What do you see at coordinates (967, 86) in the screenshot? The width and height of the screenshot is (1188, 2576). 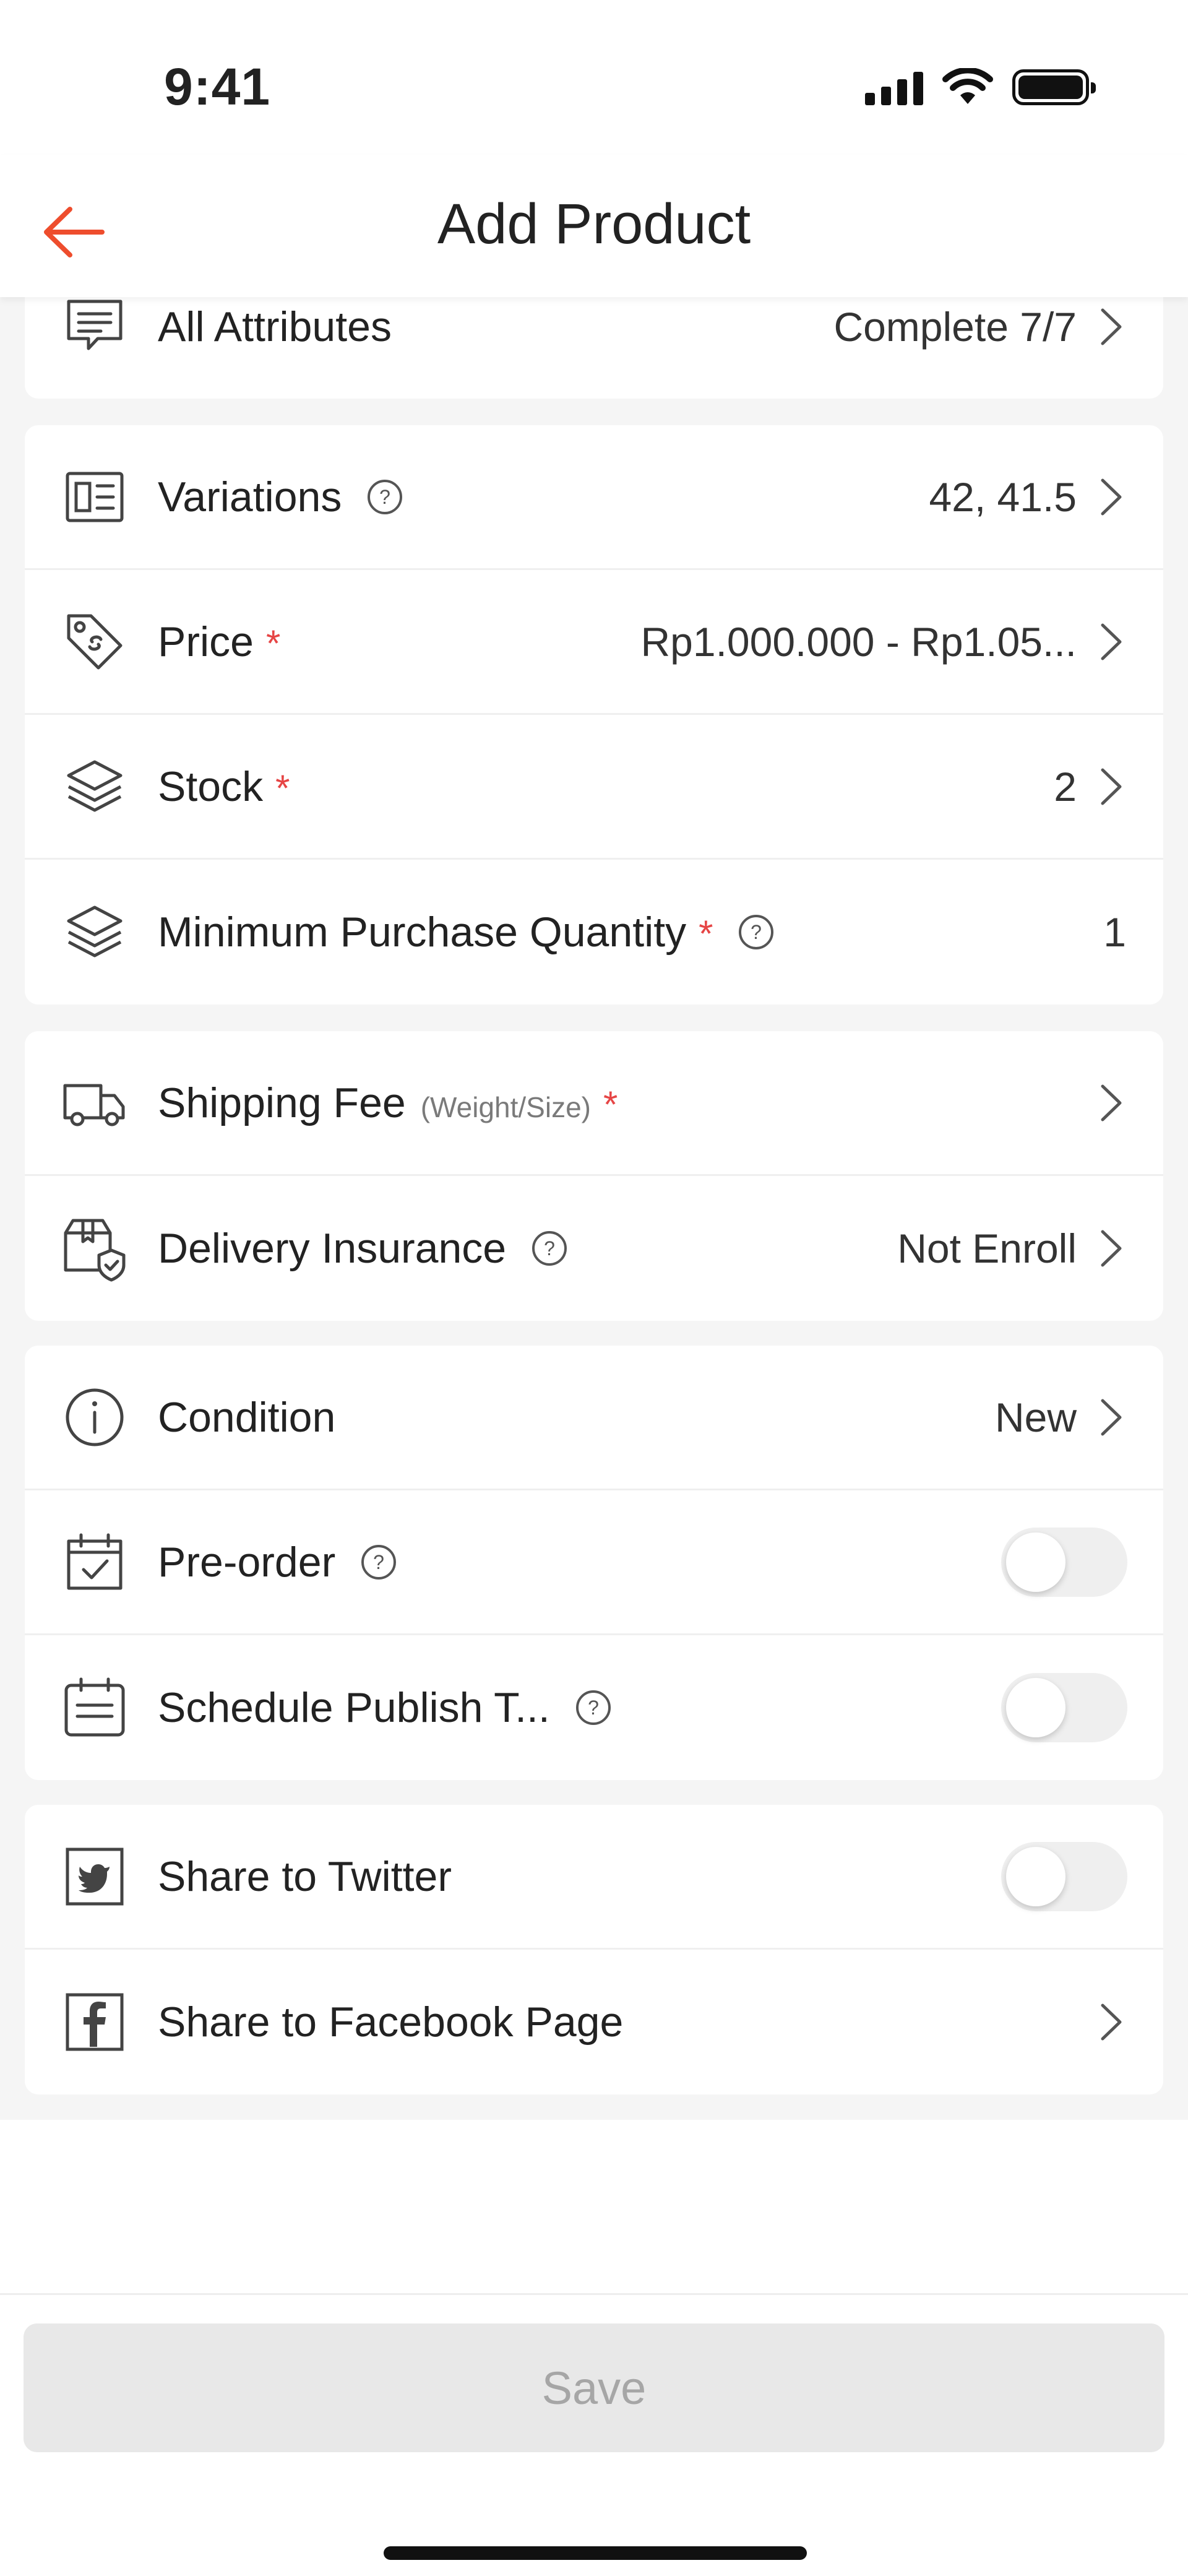 I see `wifi-icon` at bounding box center [967, 86].